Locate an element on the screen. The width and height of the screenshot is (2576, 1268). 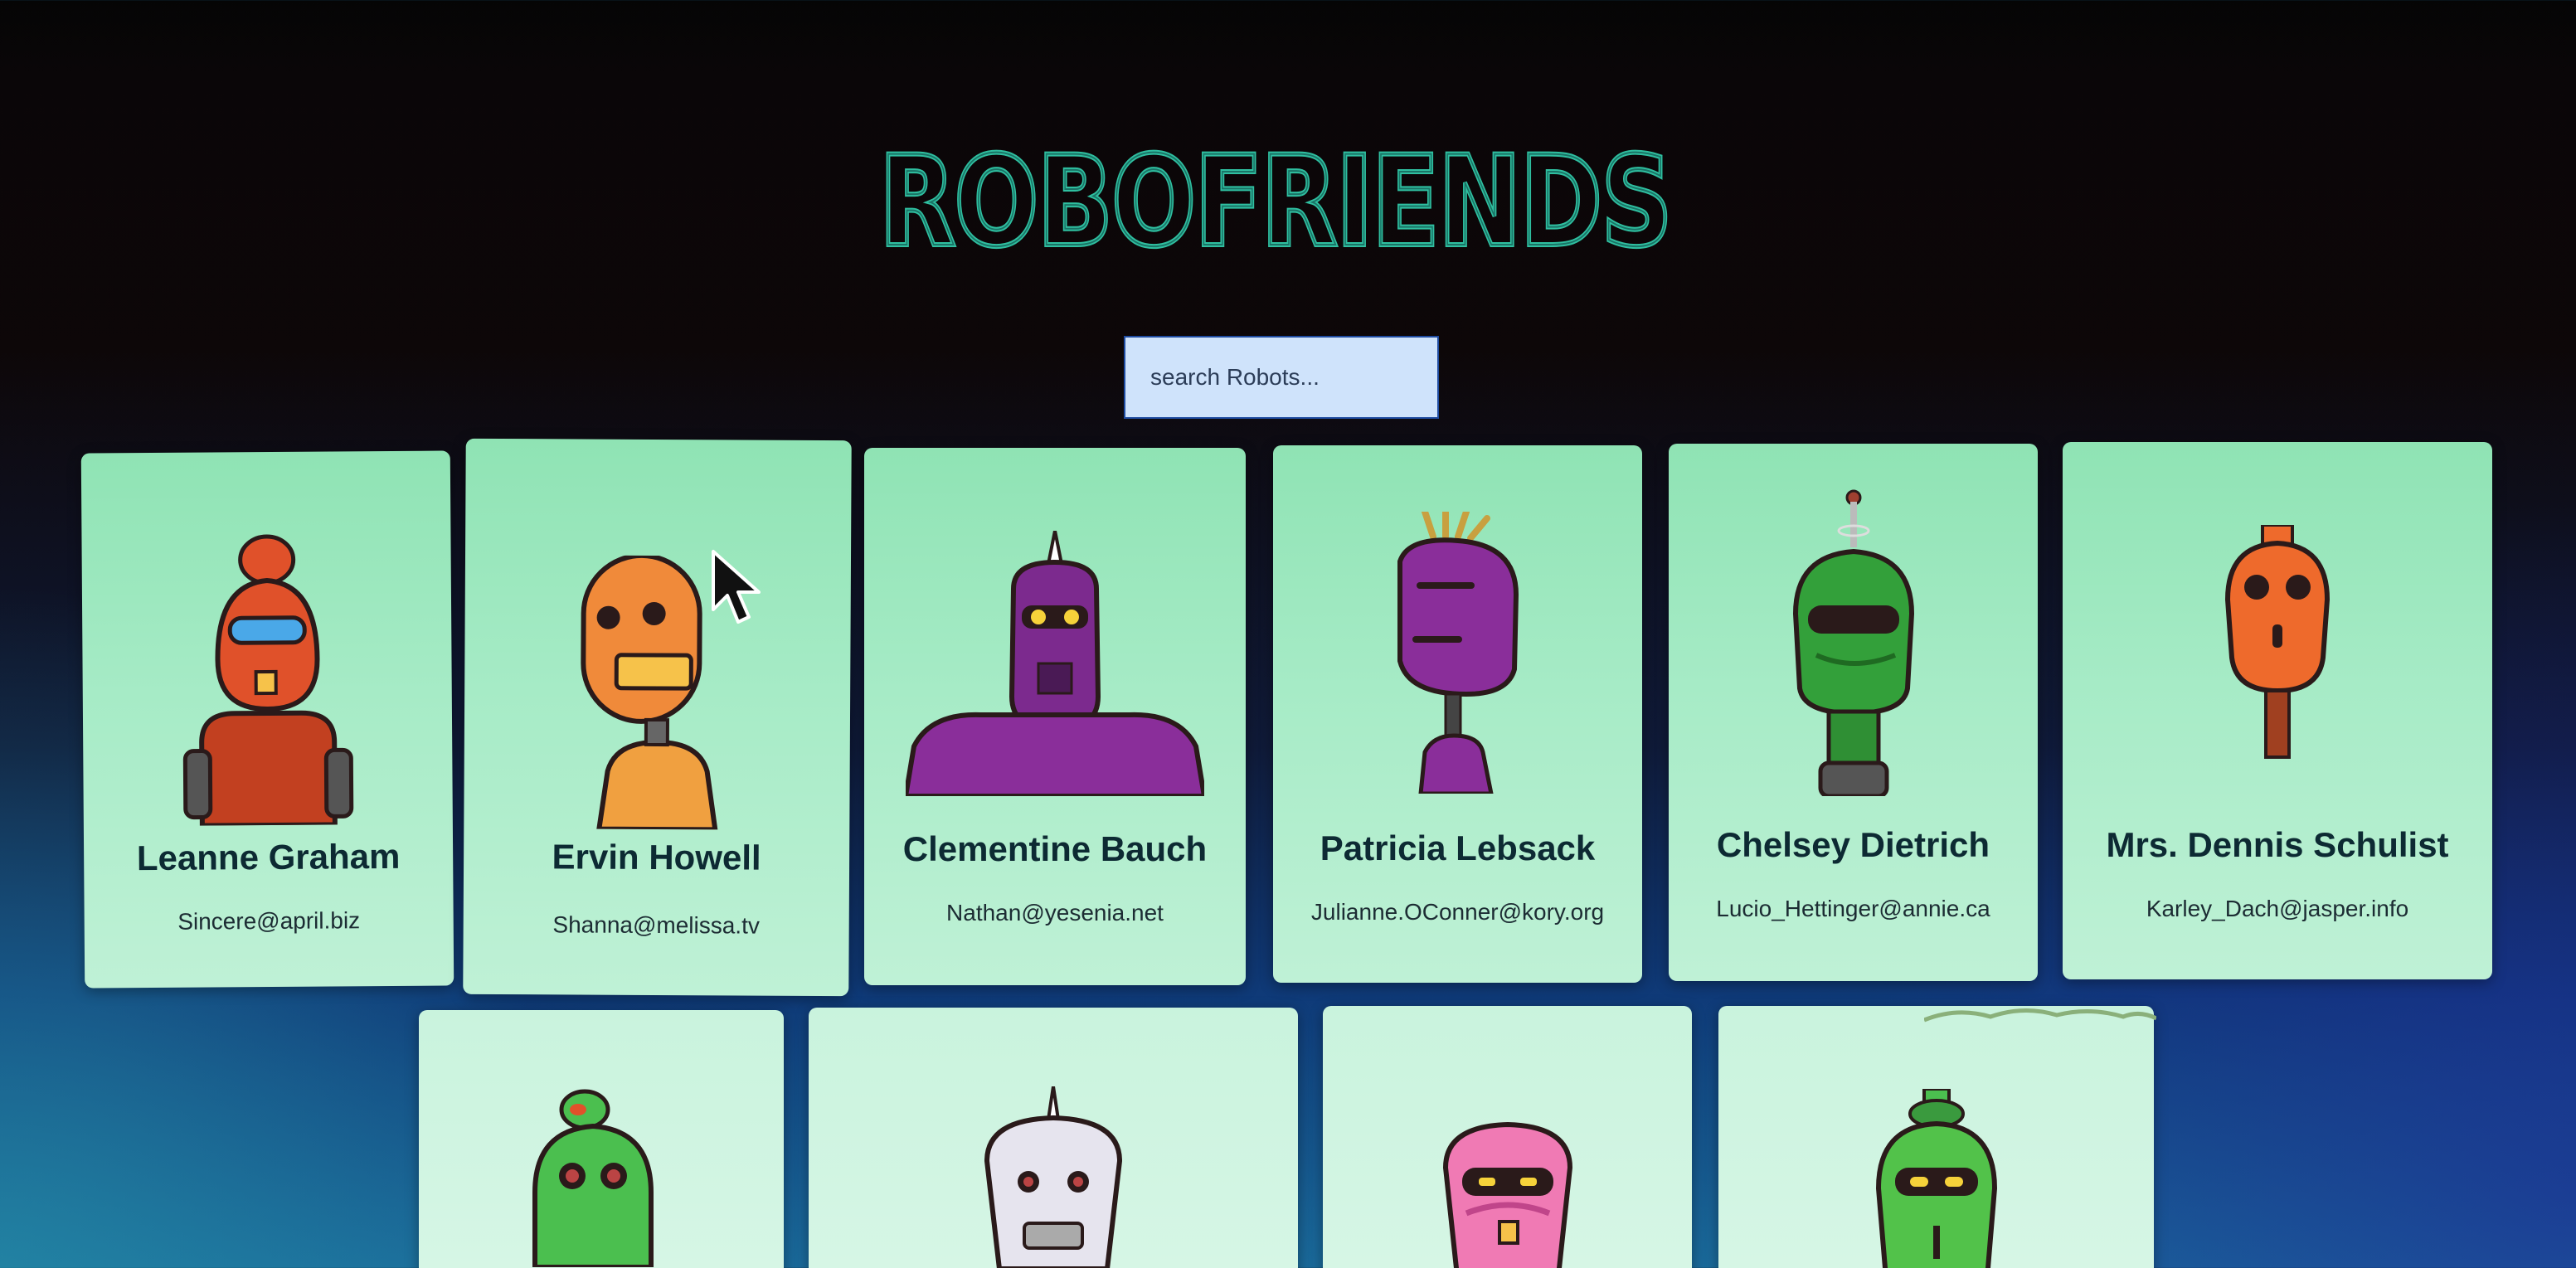
app-logo: ROBOFRIENDS ROBOFRIENDS is located at coordinates (1277, 199).